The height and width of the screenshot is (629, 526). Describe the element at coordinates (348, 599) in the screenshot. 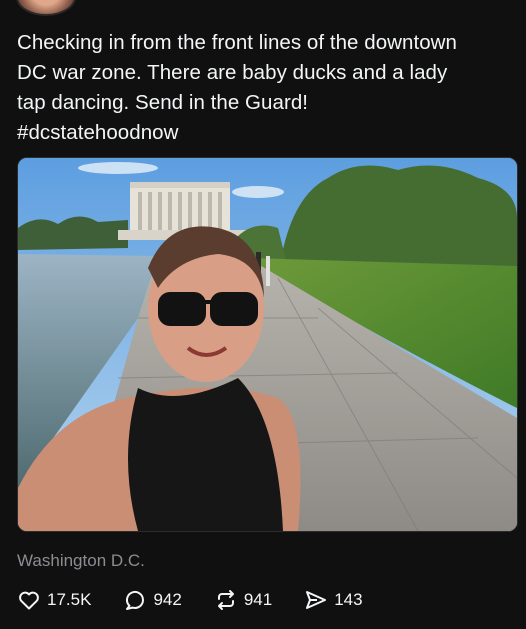

I see `share-count: 143` at that location.